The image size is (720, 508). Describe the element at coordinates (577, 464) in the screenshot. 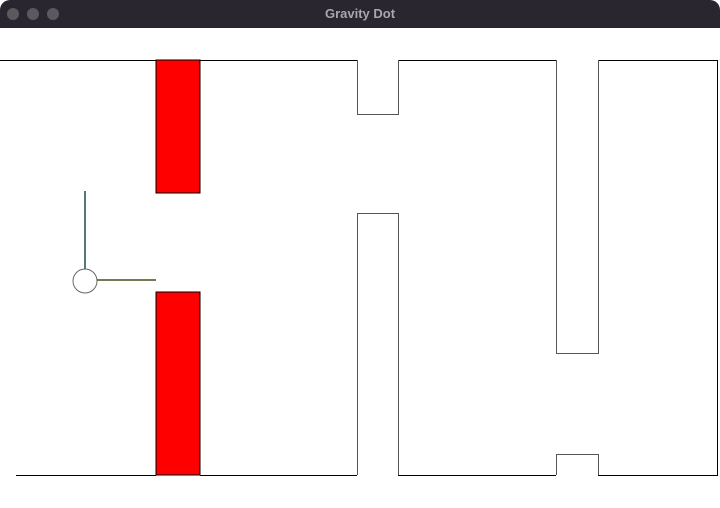

I see `floor-bump` at that location.